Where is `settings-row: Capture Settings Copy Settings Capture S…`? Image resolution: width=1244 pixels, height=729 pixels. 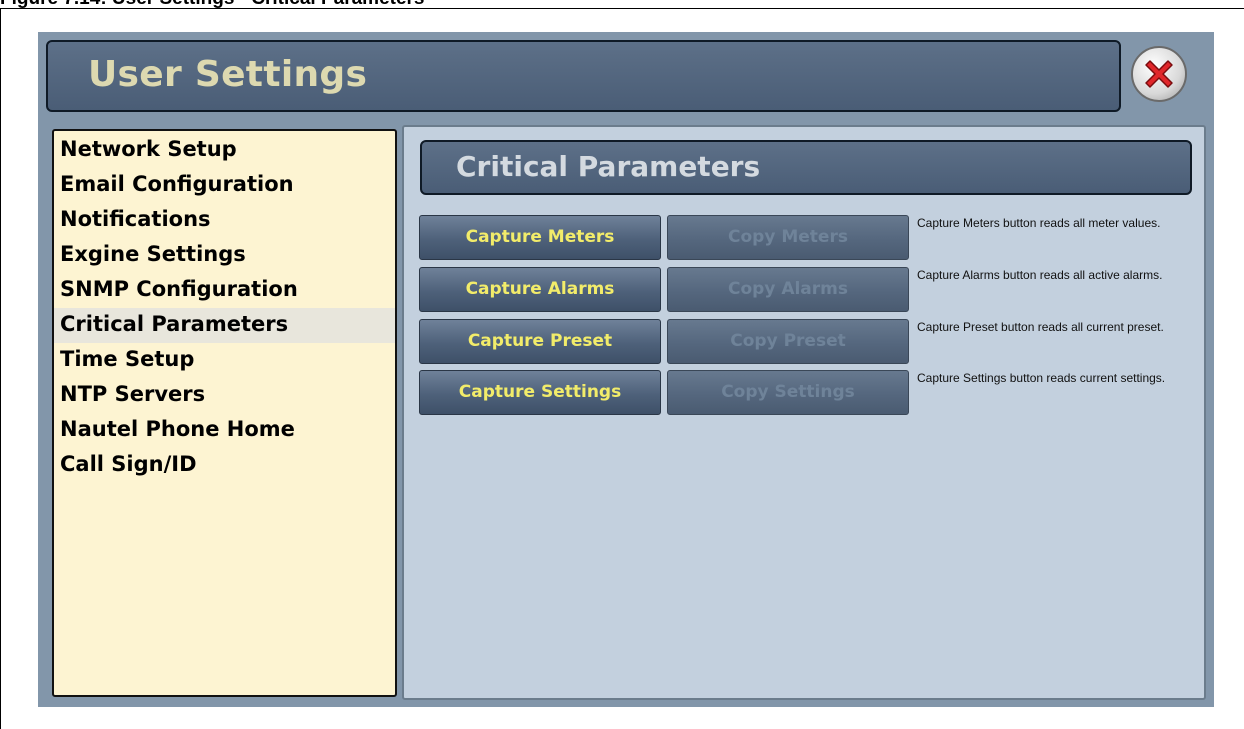
settings-row: Capture Settings Copy Settings Capture S… is located at coordinates (809, 393).